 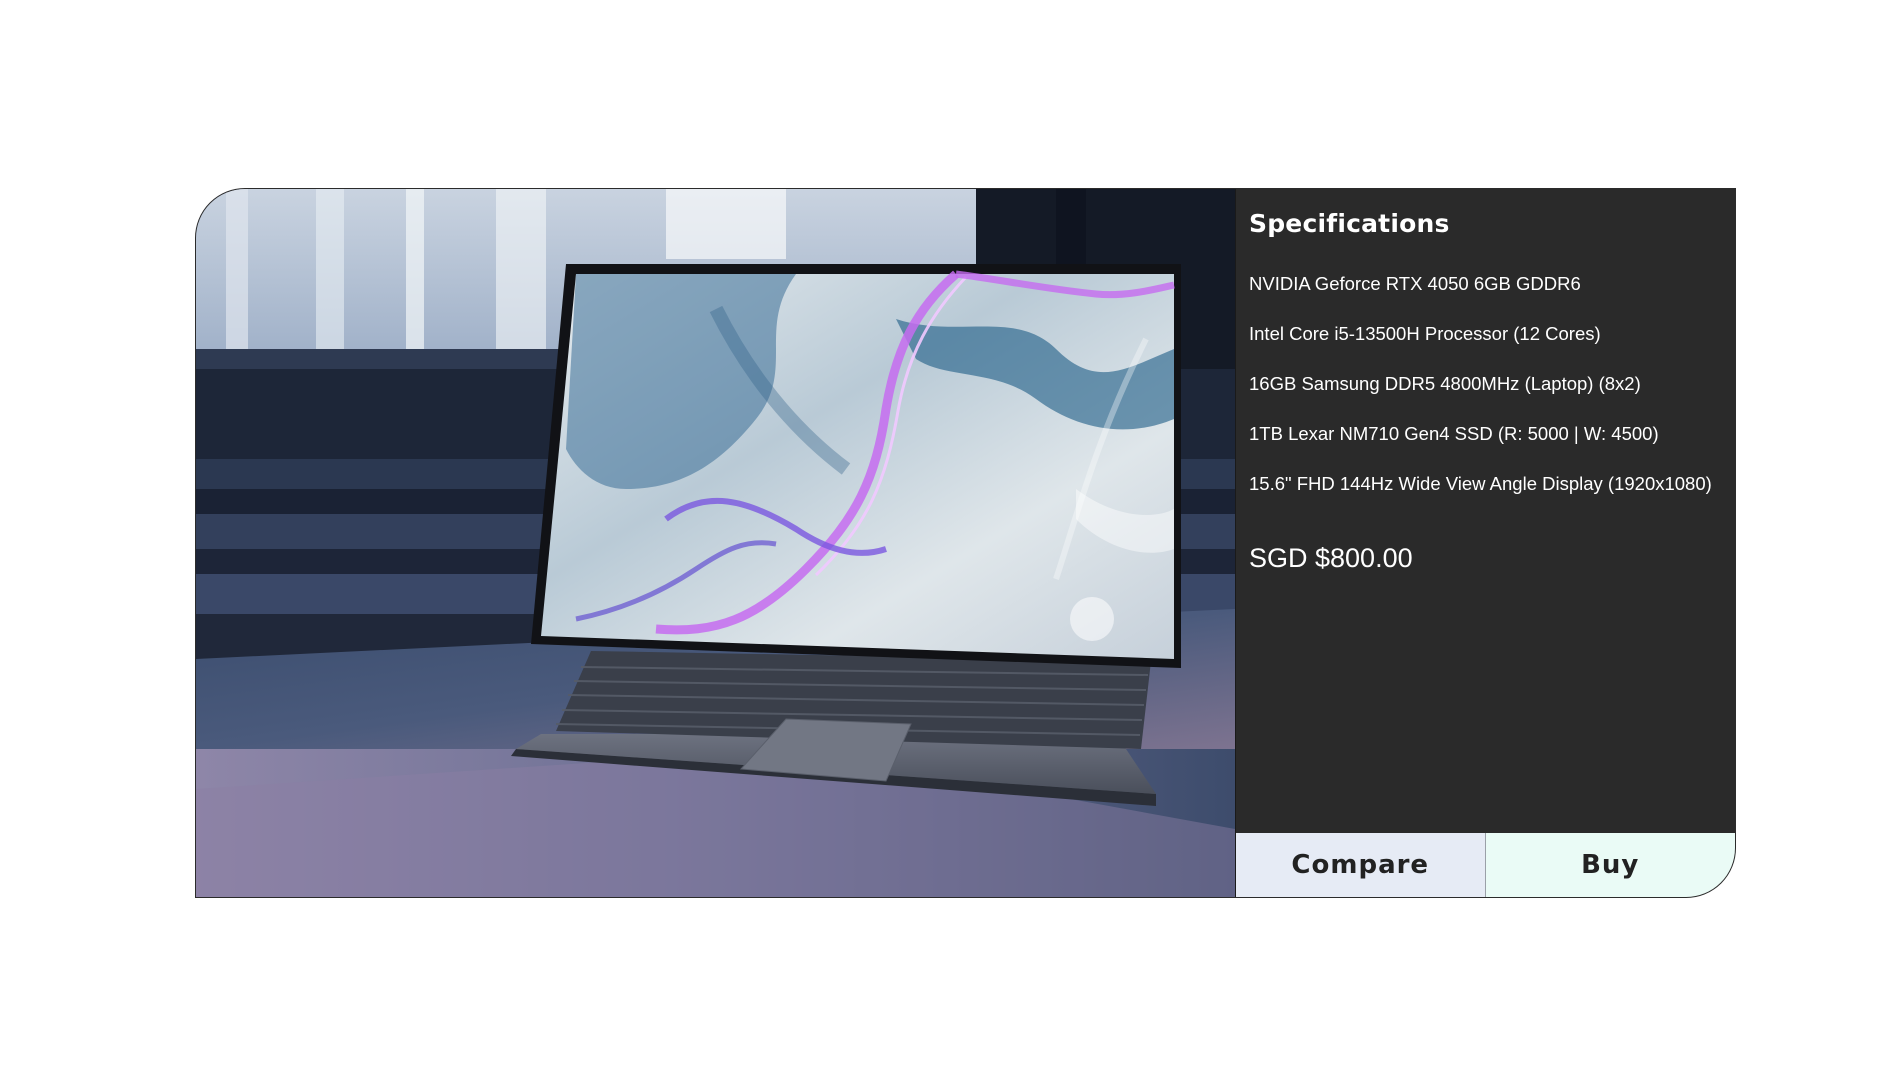 I want to click on compare-button: Compare, so click(x=1361, y=865).